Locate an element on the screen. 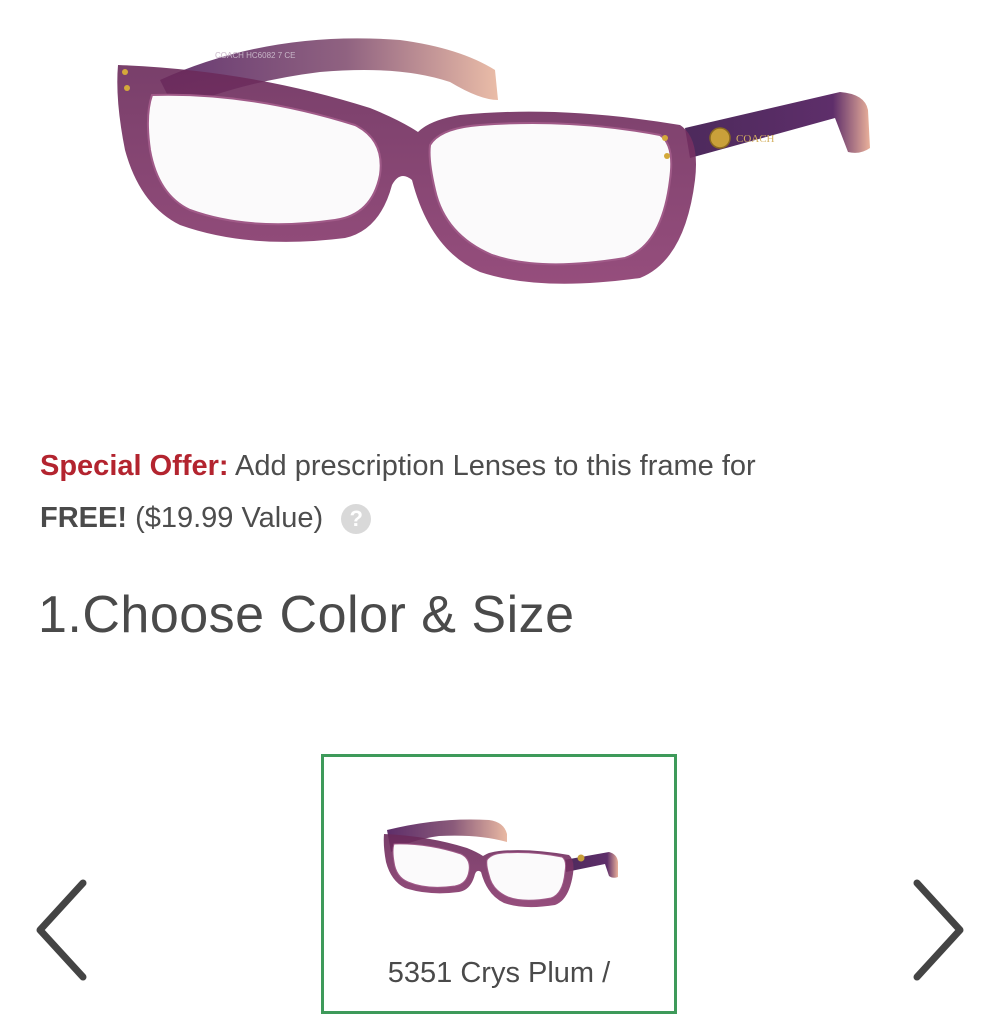 The width and height of the screenshot is (1000, 1014). chevron-left-icon is located at coordinates (63, 930).